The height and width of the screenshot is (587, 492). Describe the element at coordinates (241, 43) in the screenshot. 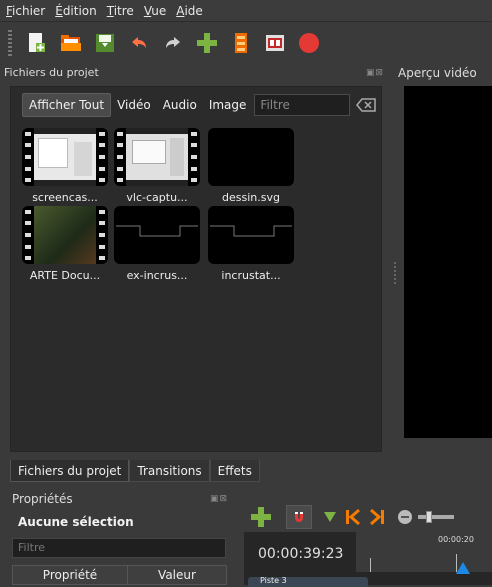

I see `choose-profile-icon` at that location.